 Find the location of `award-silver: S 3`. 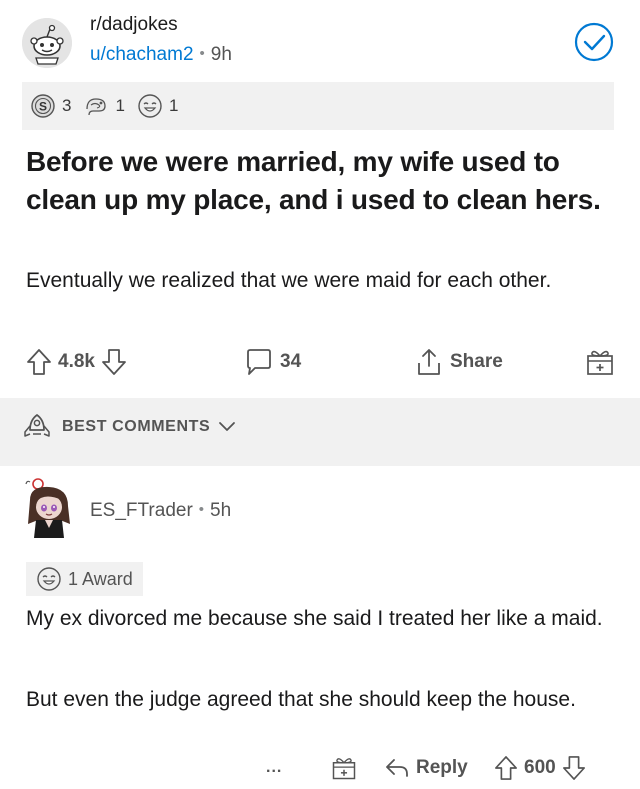

award-silver: S 3 is located at coordinates (50, 106).